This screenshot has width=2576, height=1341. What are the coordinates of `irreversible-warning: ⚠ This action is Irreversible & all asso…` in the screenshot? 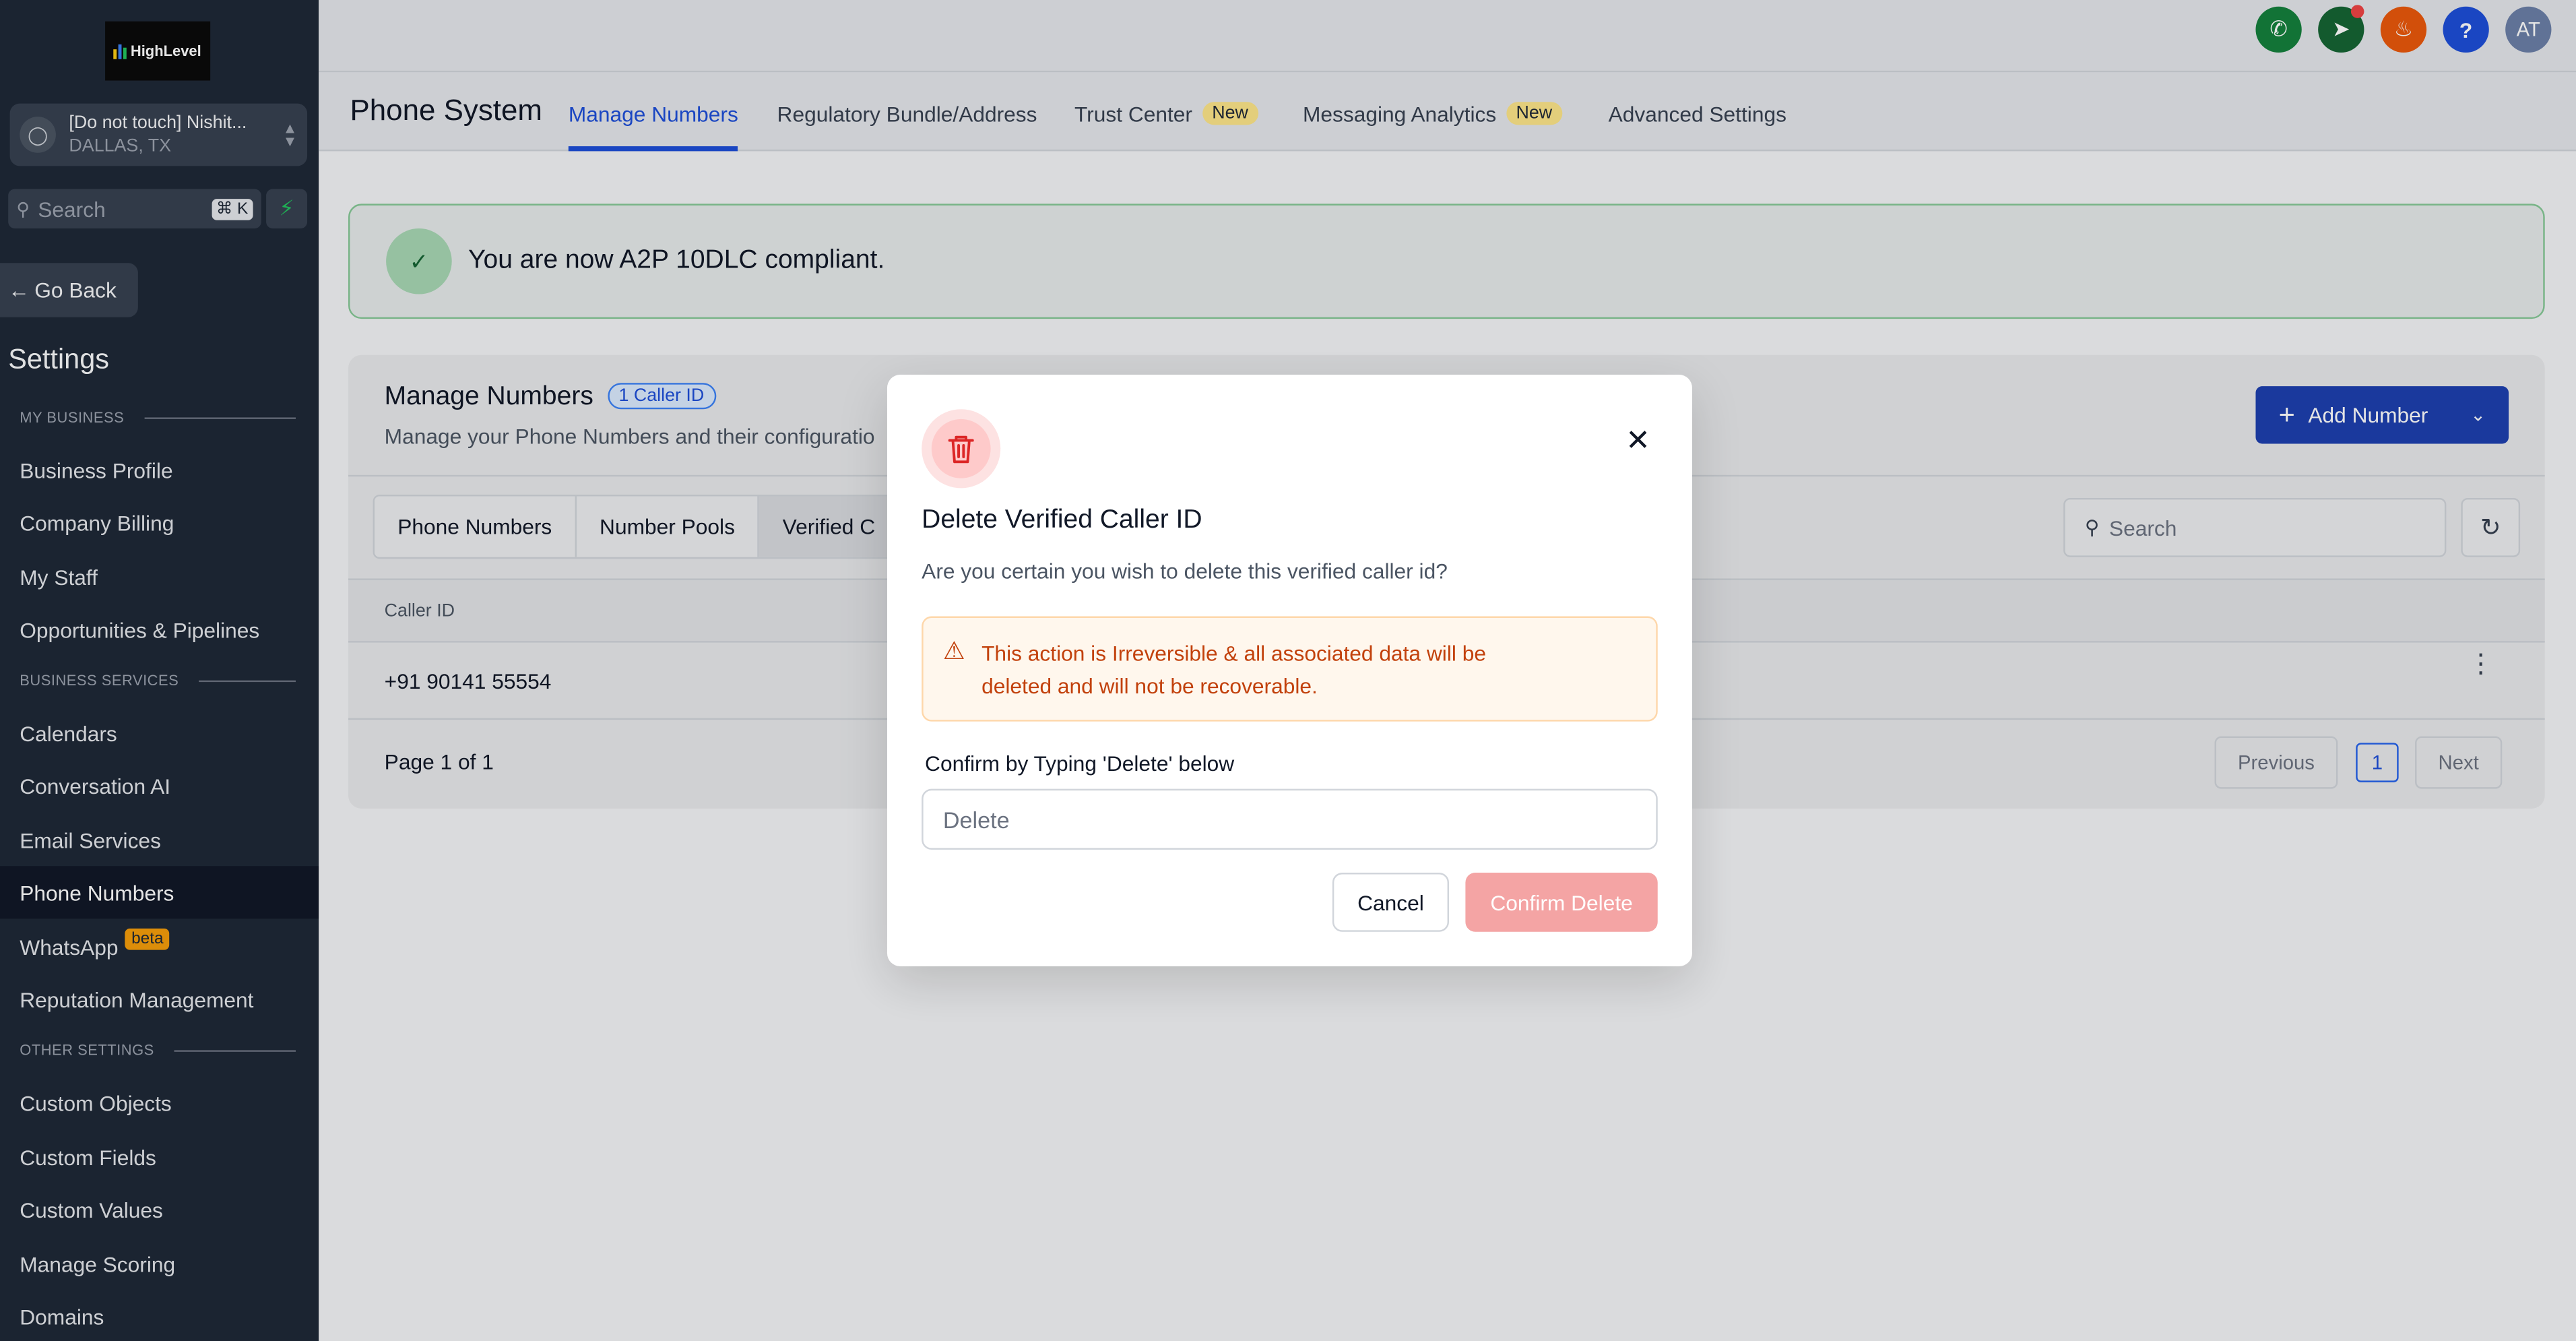 It's located at (1290, 669).